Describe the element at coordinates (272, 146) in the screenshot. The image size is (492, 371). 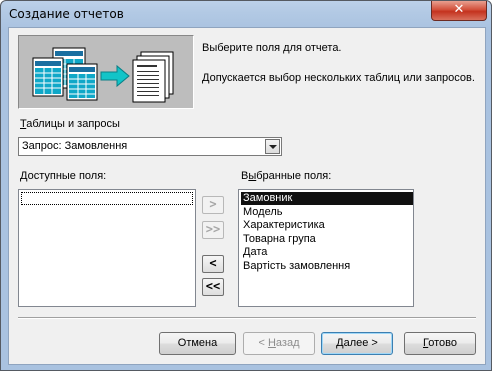
I see `chevron-down-icon` at that location.